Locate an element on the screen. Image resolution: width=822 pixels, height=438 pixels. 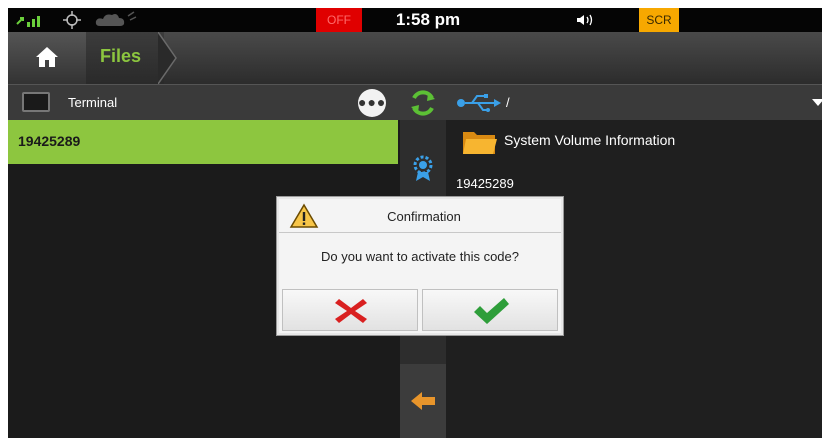
dialog-header: Confirmation is located at coordinates (420, 216).